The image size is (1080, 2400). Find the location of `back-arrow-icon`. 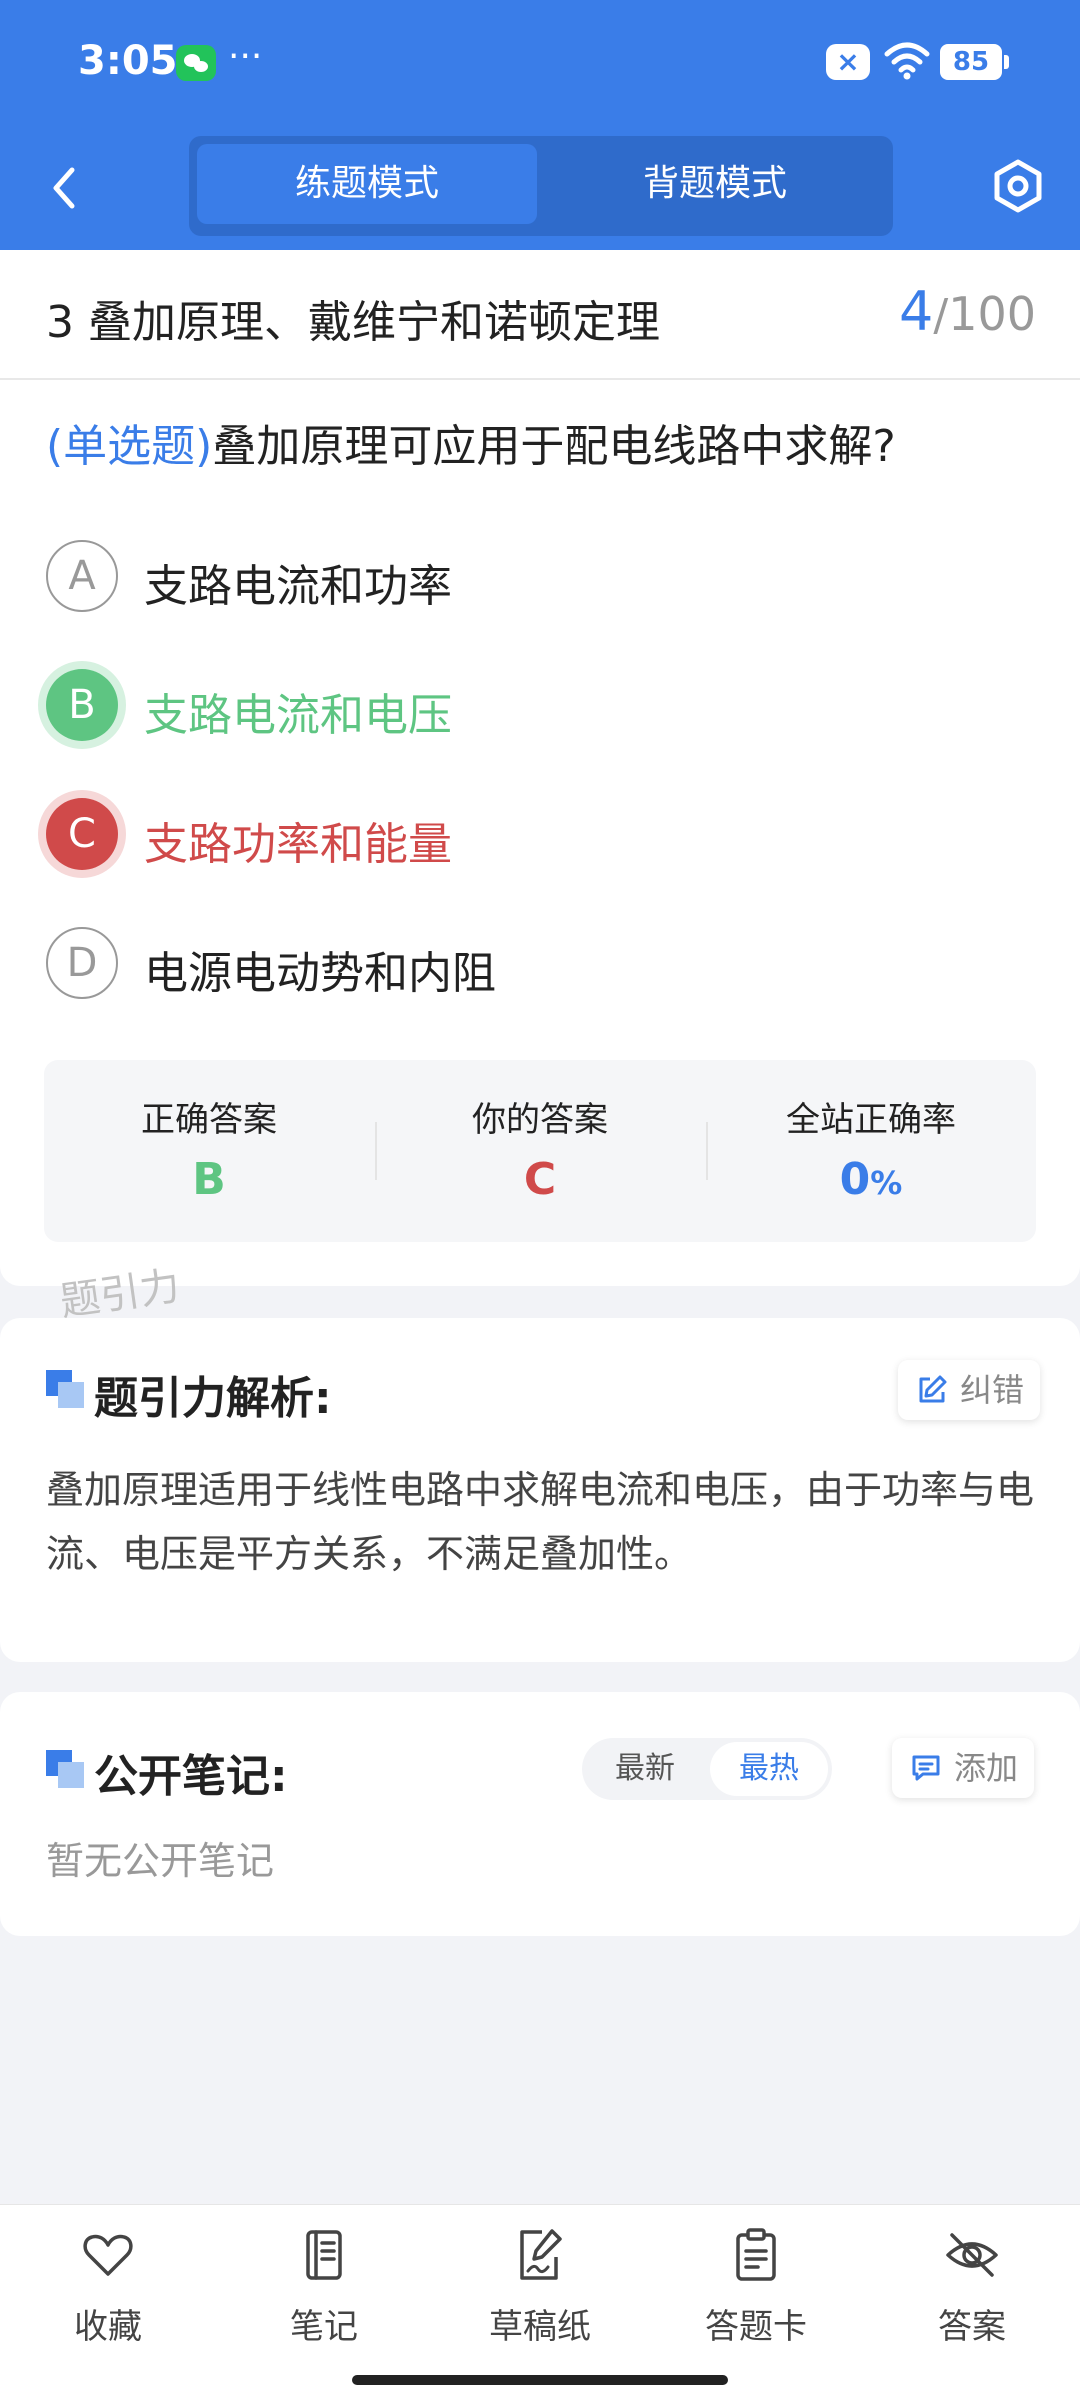

back-arrow-icon is located at coordinates (64, 188).